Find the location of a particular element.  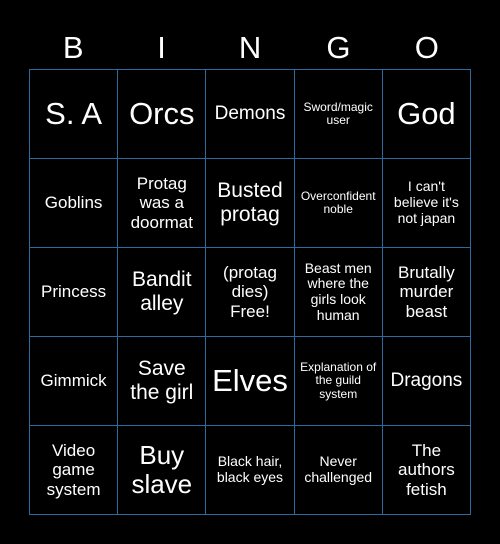

bingo-cell-label: Orcs is located at coordinates (162, 113).